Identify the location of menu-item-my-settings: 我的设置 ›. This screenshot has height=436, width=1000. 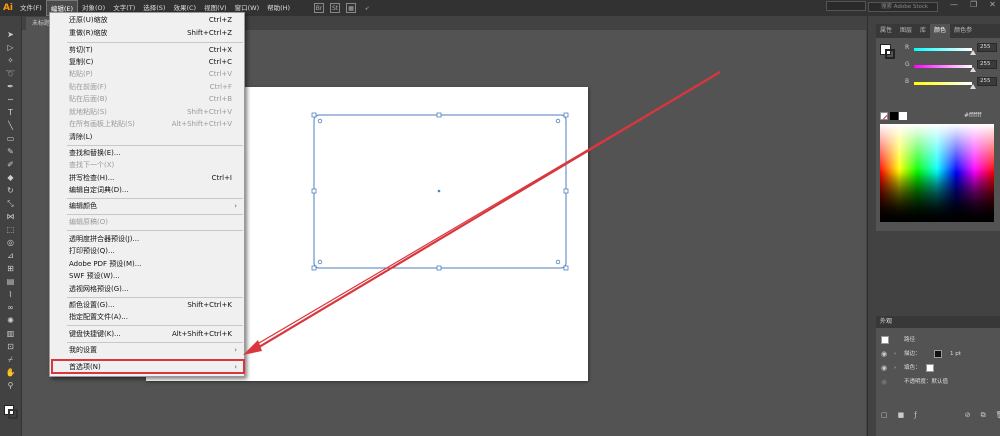
(147, 350).